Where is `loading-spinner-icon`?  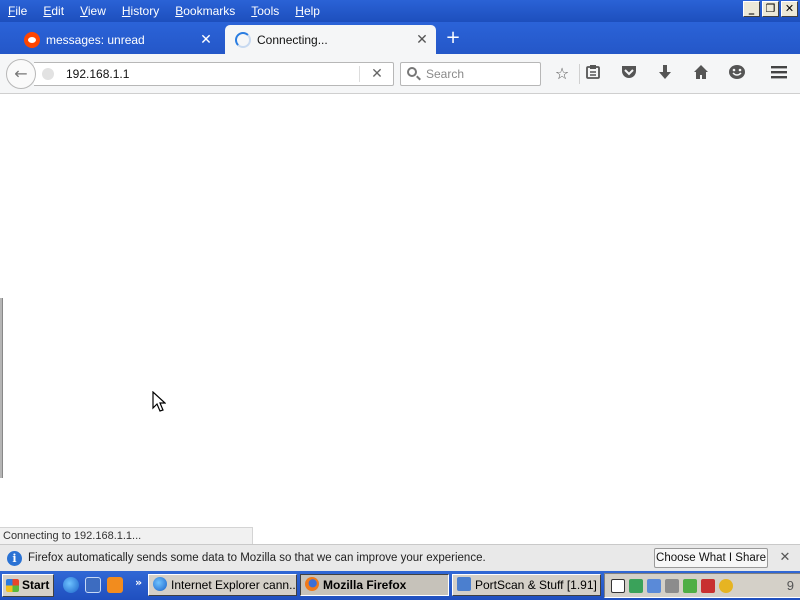 loading-spinner-icon is located at coordinates (243, 39).